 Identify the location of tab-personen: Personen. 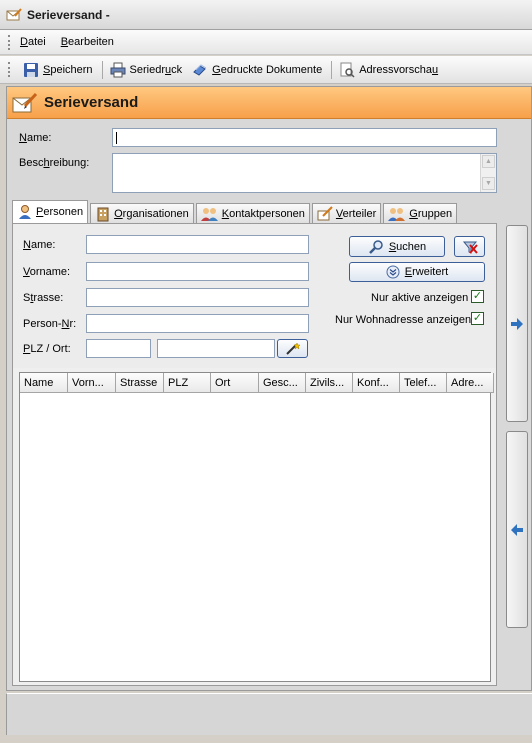
(50, 212).